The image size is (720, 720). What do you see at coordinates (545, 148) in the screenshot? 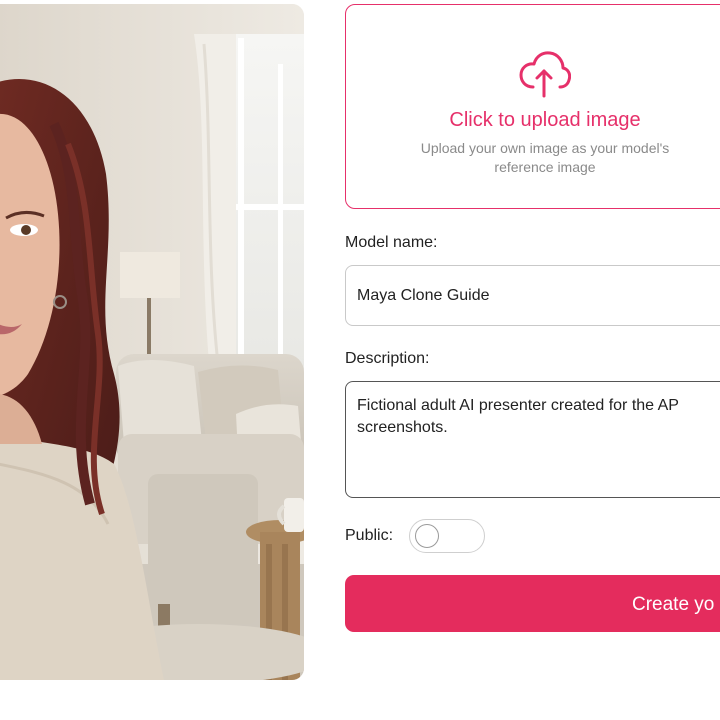
I see `upload-subtitle-line-1: Upload your own image as your model's` at bounding box center [545, 148].